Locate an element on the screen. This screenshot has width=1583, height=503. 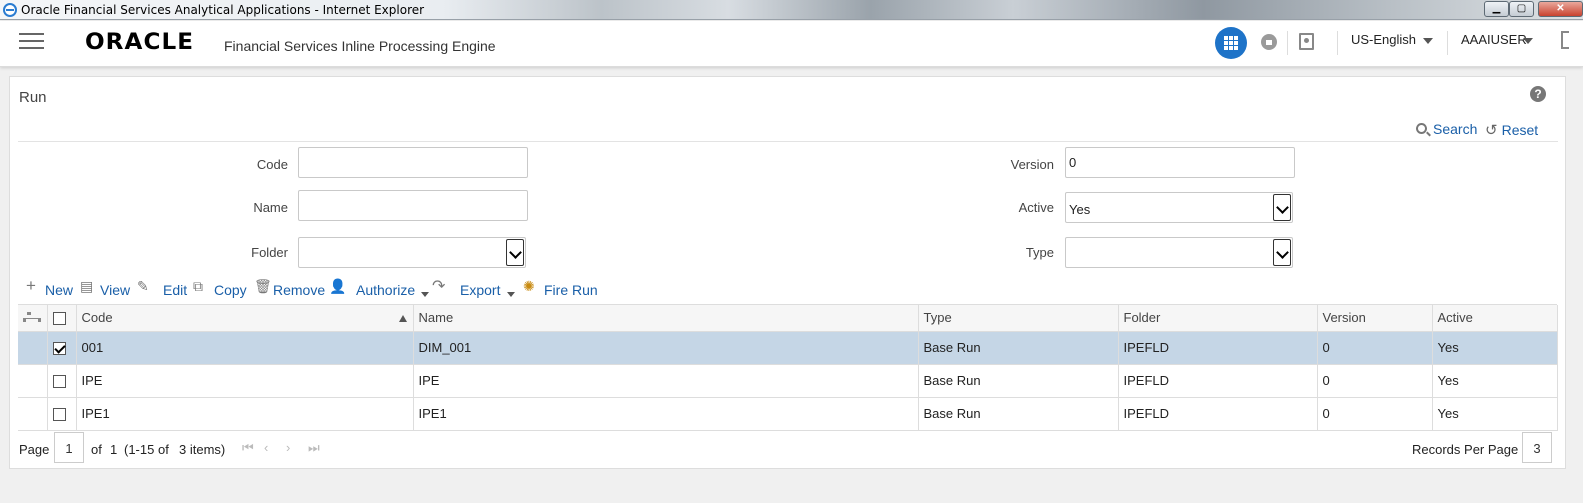
view-button: View is located at coordinates (115, 290).